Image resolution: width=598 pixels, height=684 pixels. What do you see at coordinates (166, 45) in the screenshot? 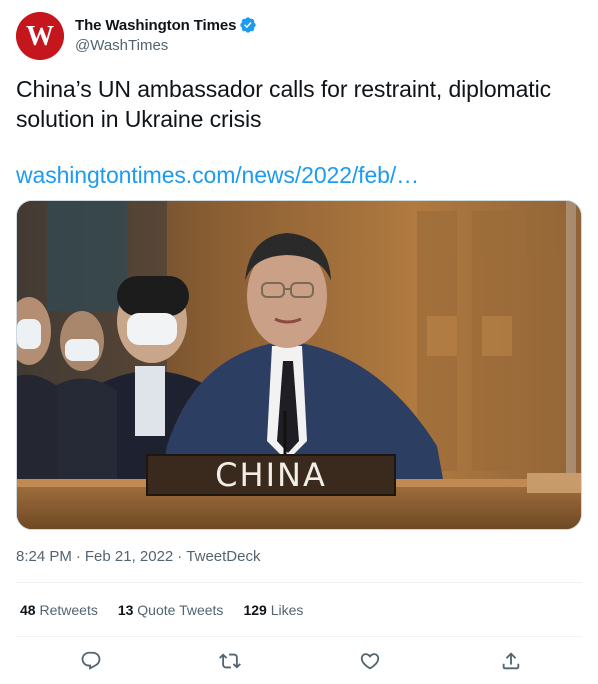
I see `author-handle: @WashTimes` at bounding box center [166, 45].